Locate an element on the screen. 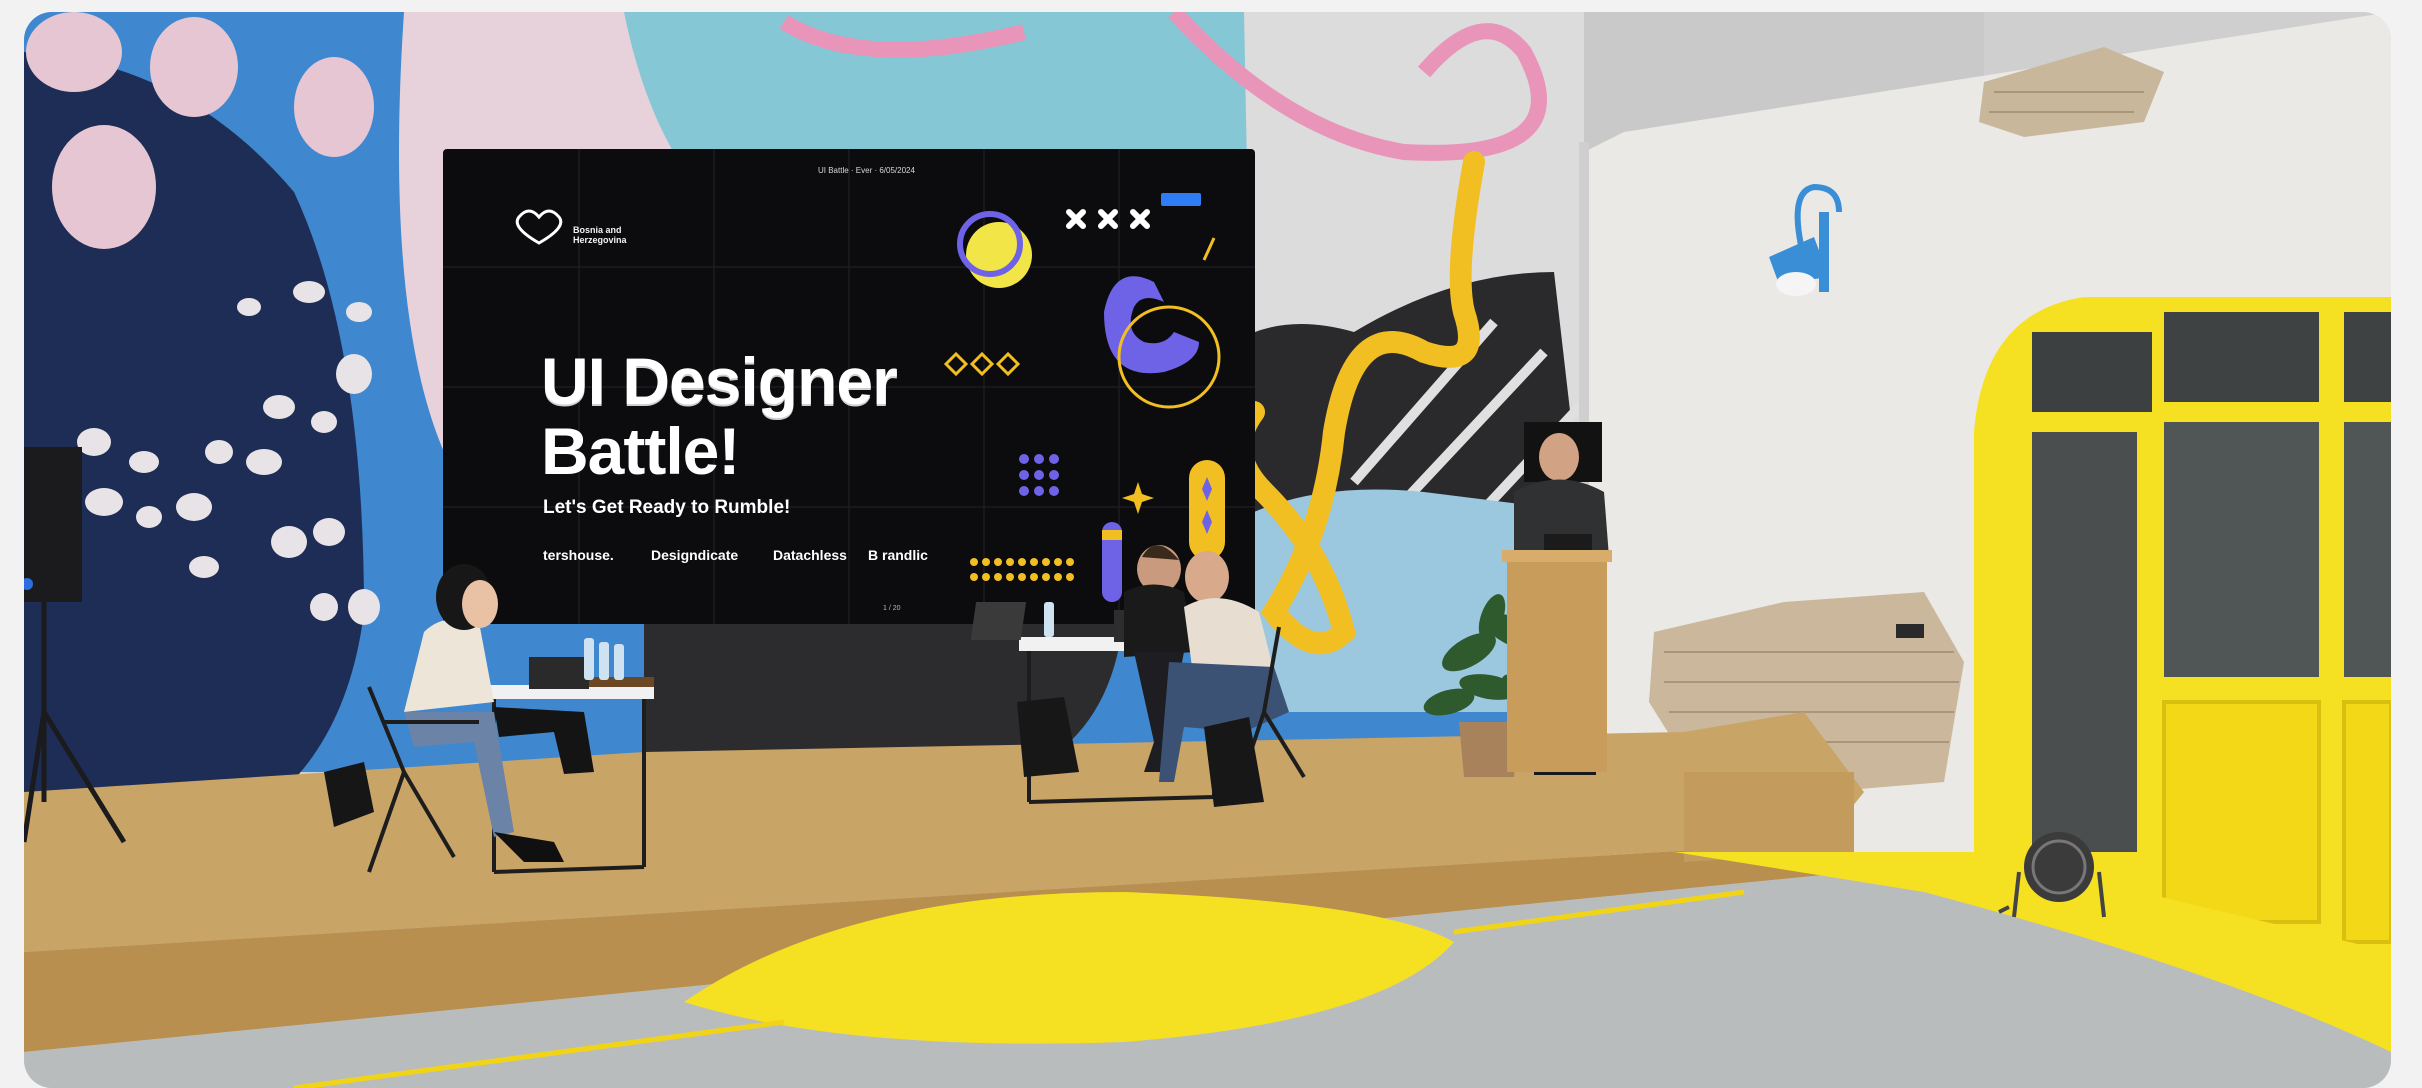 This screenshot has width=2422, height=1088. wall-lamp-bulb is located at coordinates (1796, 284).